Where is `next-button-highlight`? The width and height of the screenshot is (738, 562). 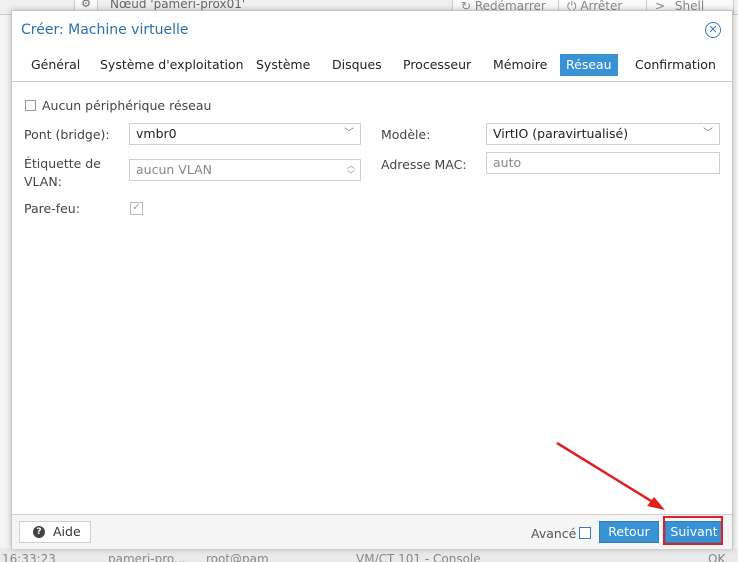 next-button-highlight is located at coordinates (693, 530).